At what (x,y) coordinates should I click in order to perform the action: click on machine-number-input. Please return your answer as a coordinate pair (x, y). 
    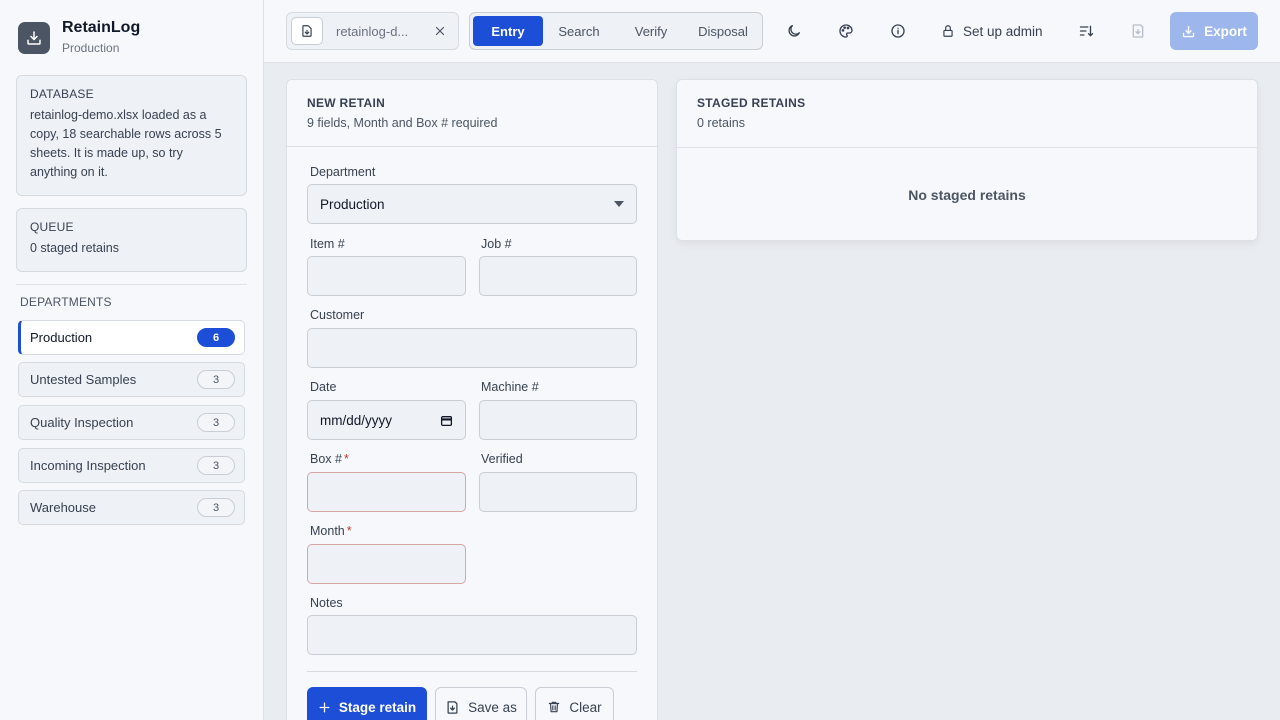
    Looking at the image, I should click on (558, 420).